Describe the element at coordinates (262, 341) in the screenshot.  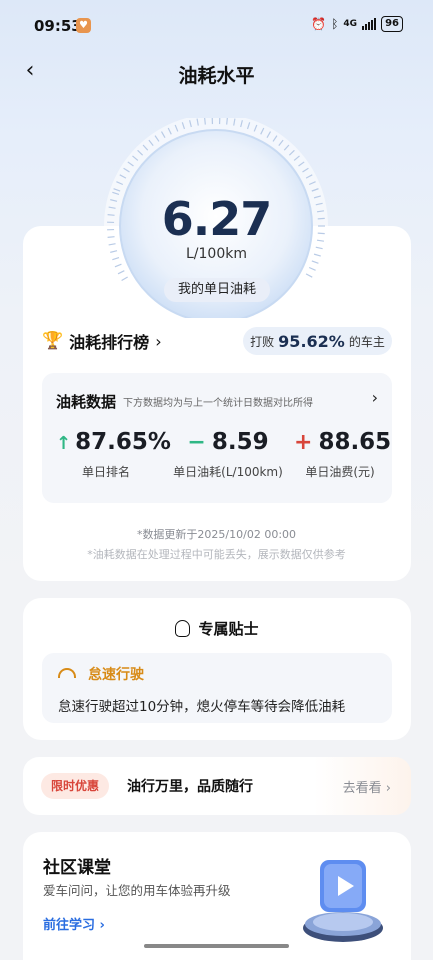
I see `beat-prefix: 打败` at that location.